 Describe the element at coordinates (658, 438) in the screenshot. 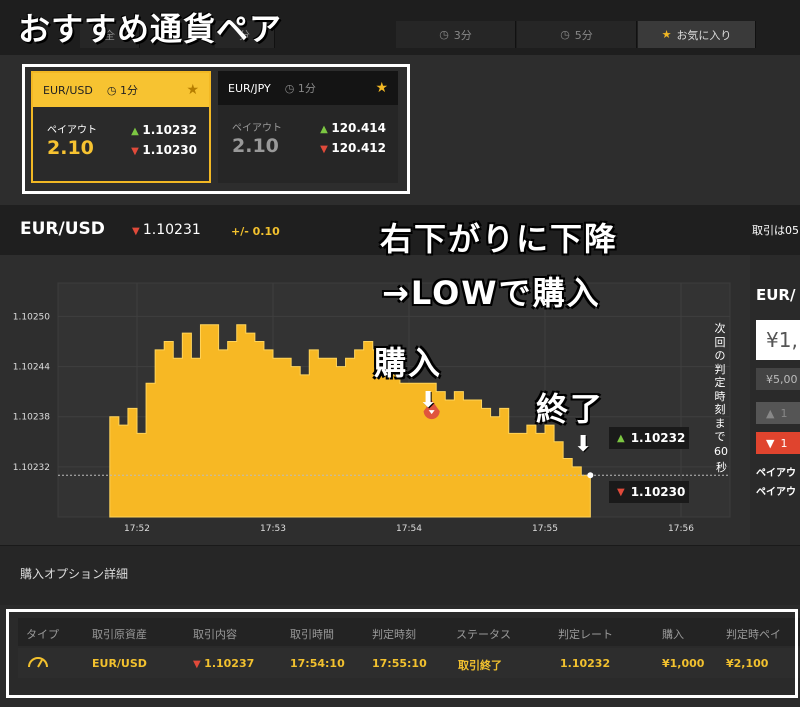

I see `high-label-value: 1.10232` at that location.